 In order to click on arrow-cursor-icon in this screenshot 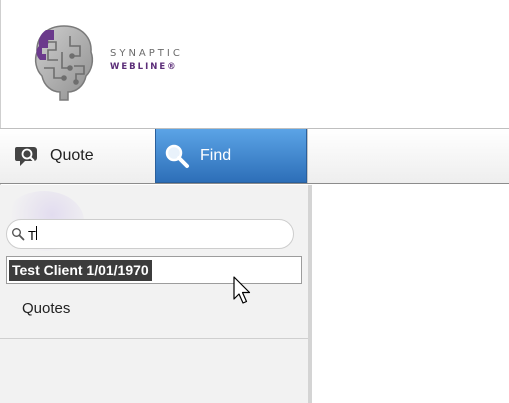, I will do `click(242, 290)`.